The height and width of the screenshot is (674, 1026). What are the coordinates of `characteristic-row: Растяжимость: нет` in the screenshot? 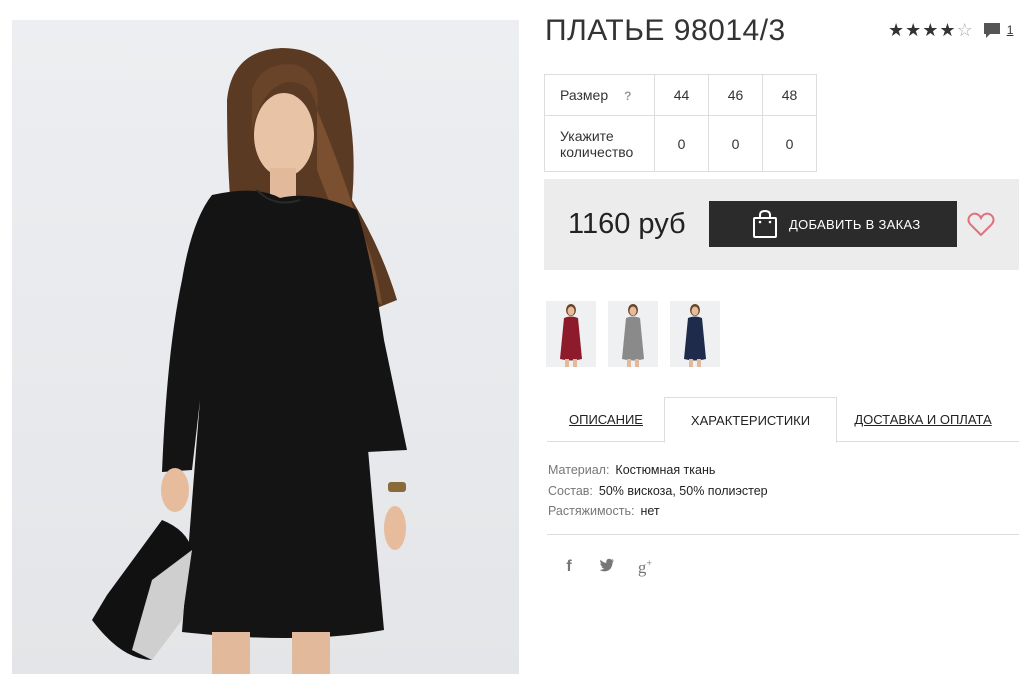 It's located at (658, 511).